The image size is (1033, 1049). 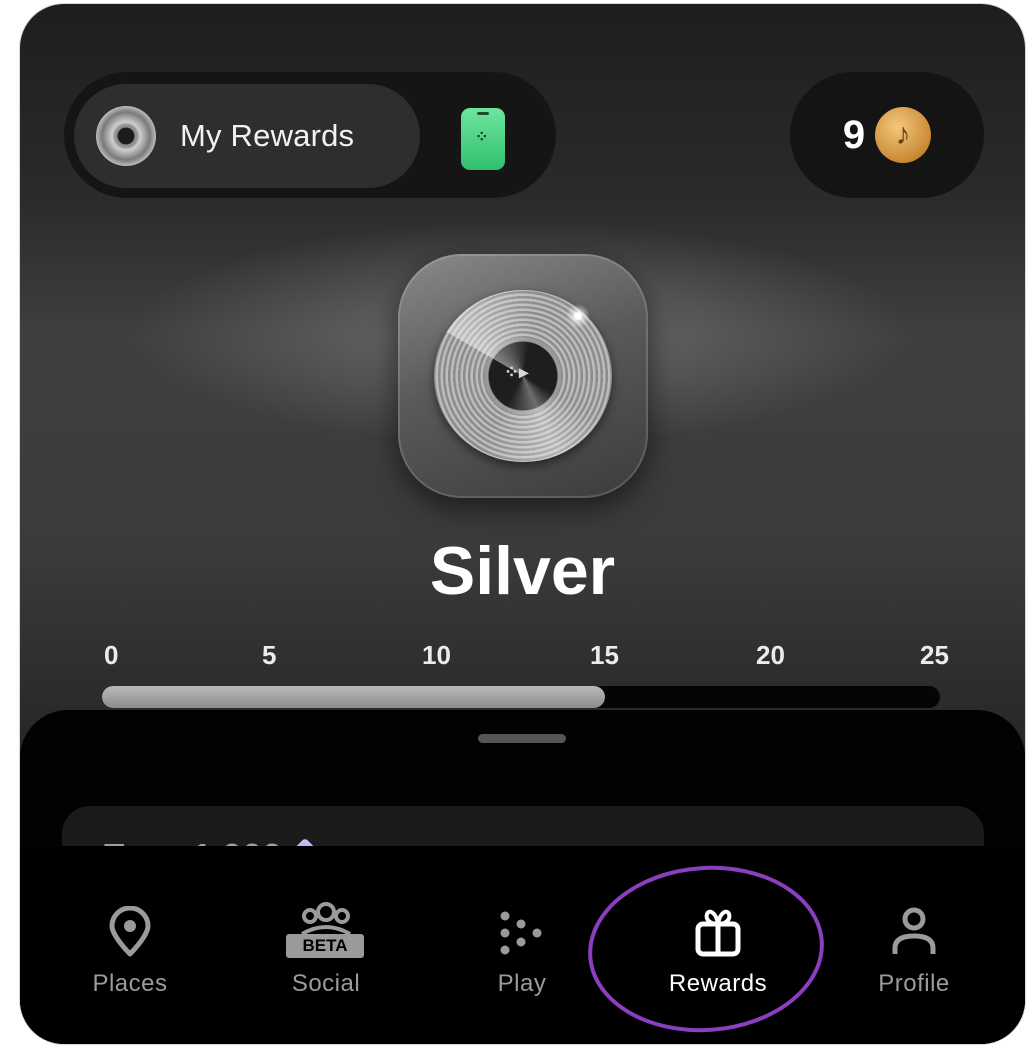 I want to click on tab-places: Places, so click(x=130, y=945).